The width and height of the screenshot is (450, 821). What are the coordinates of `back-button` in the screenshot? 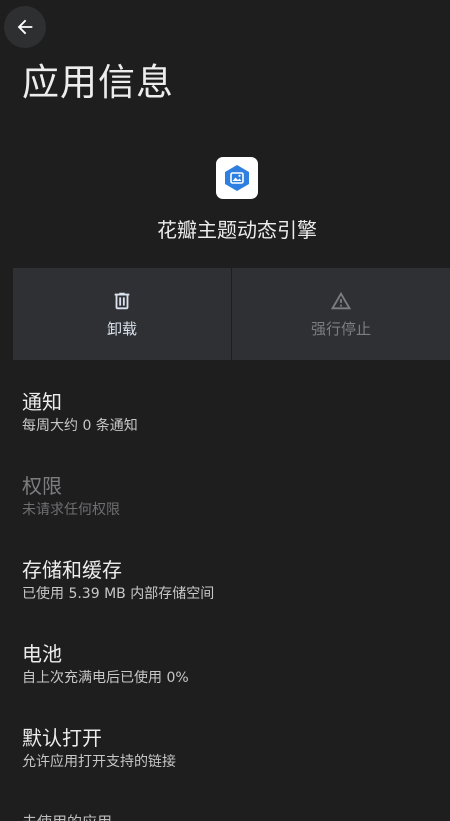 It's located at (25, 27).